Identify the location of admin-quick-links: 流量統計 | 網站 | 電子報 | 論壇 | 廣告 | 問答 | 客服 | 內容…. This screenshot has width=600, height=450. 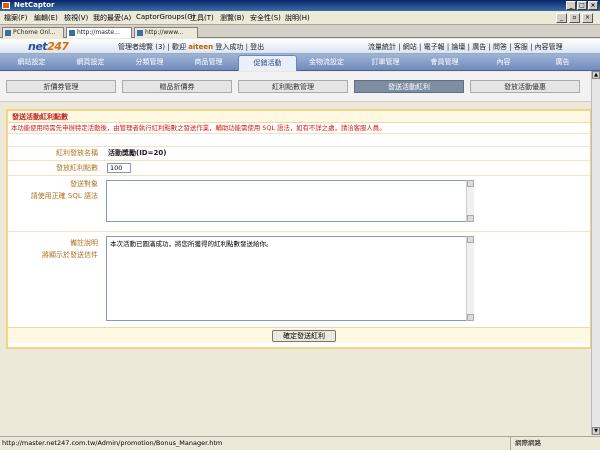
(465, 47).